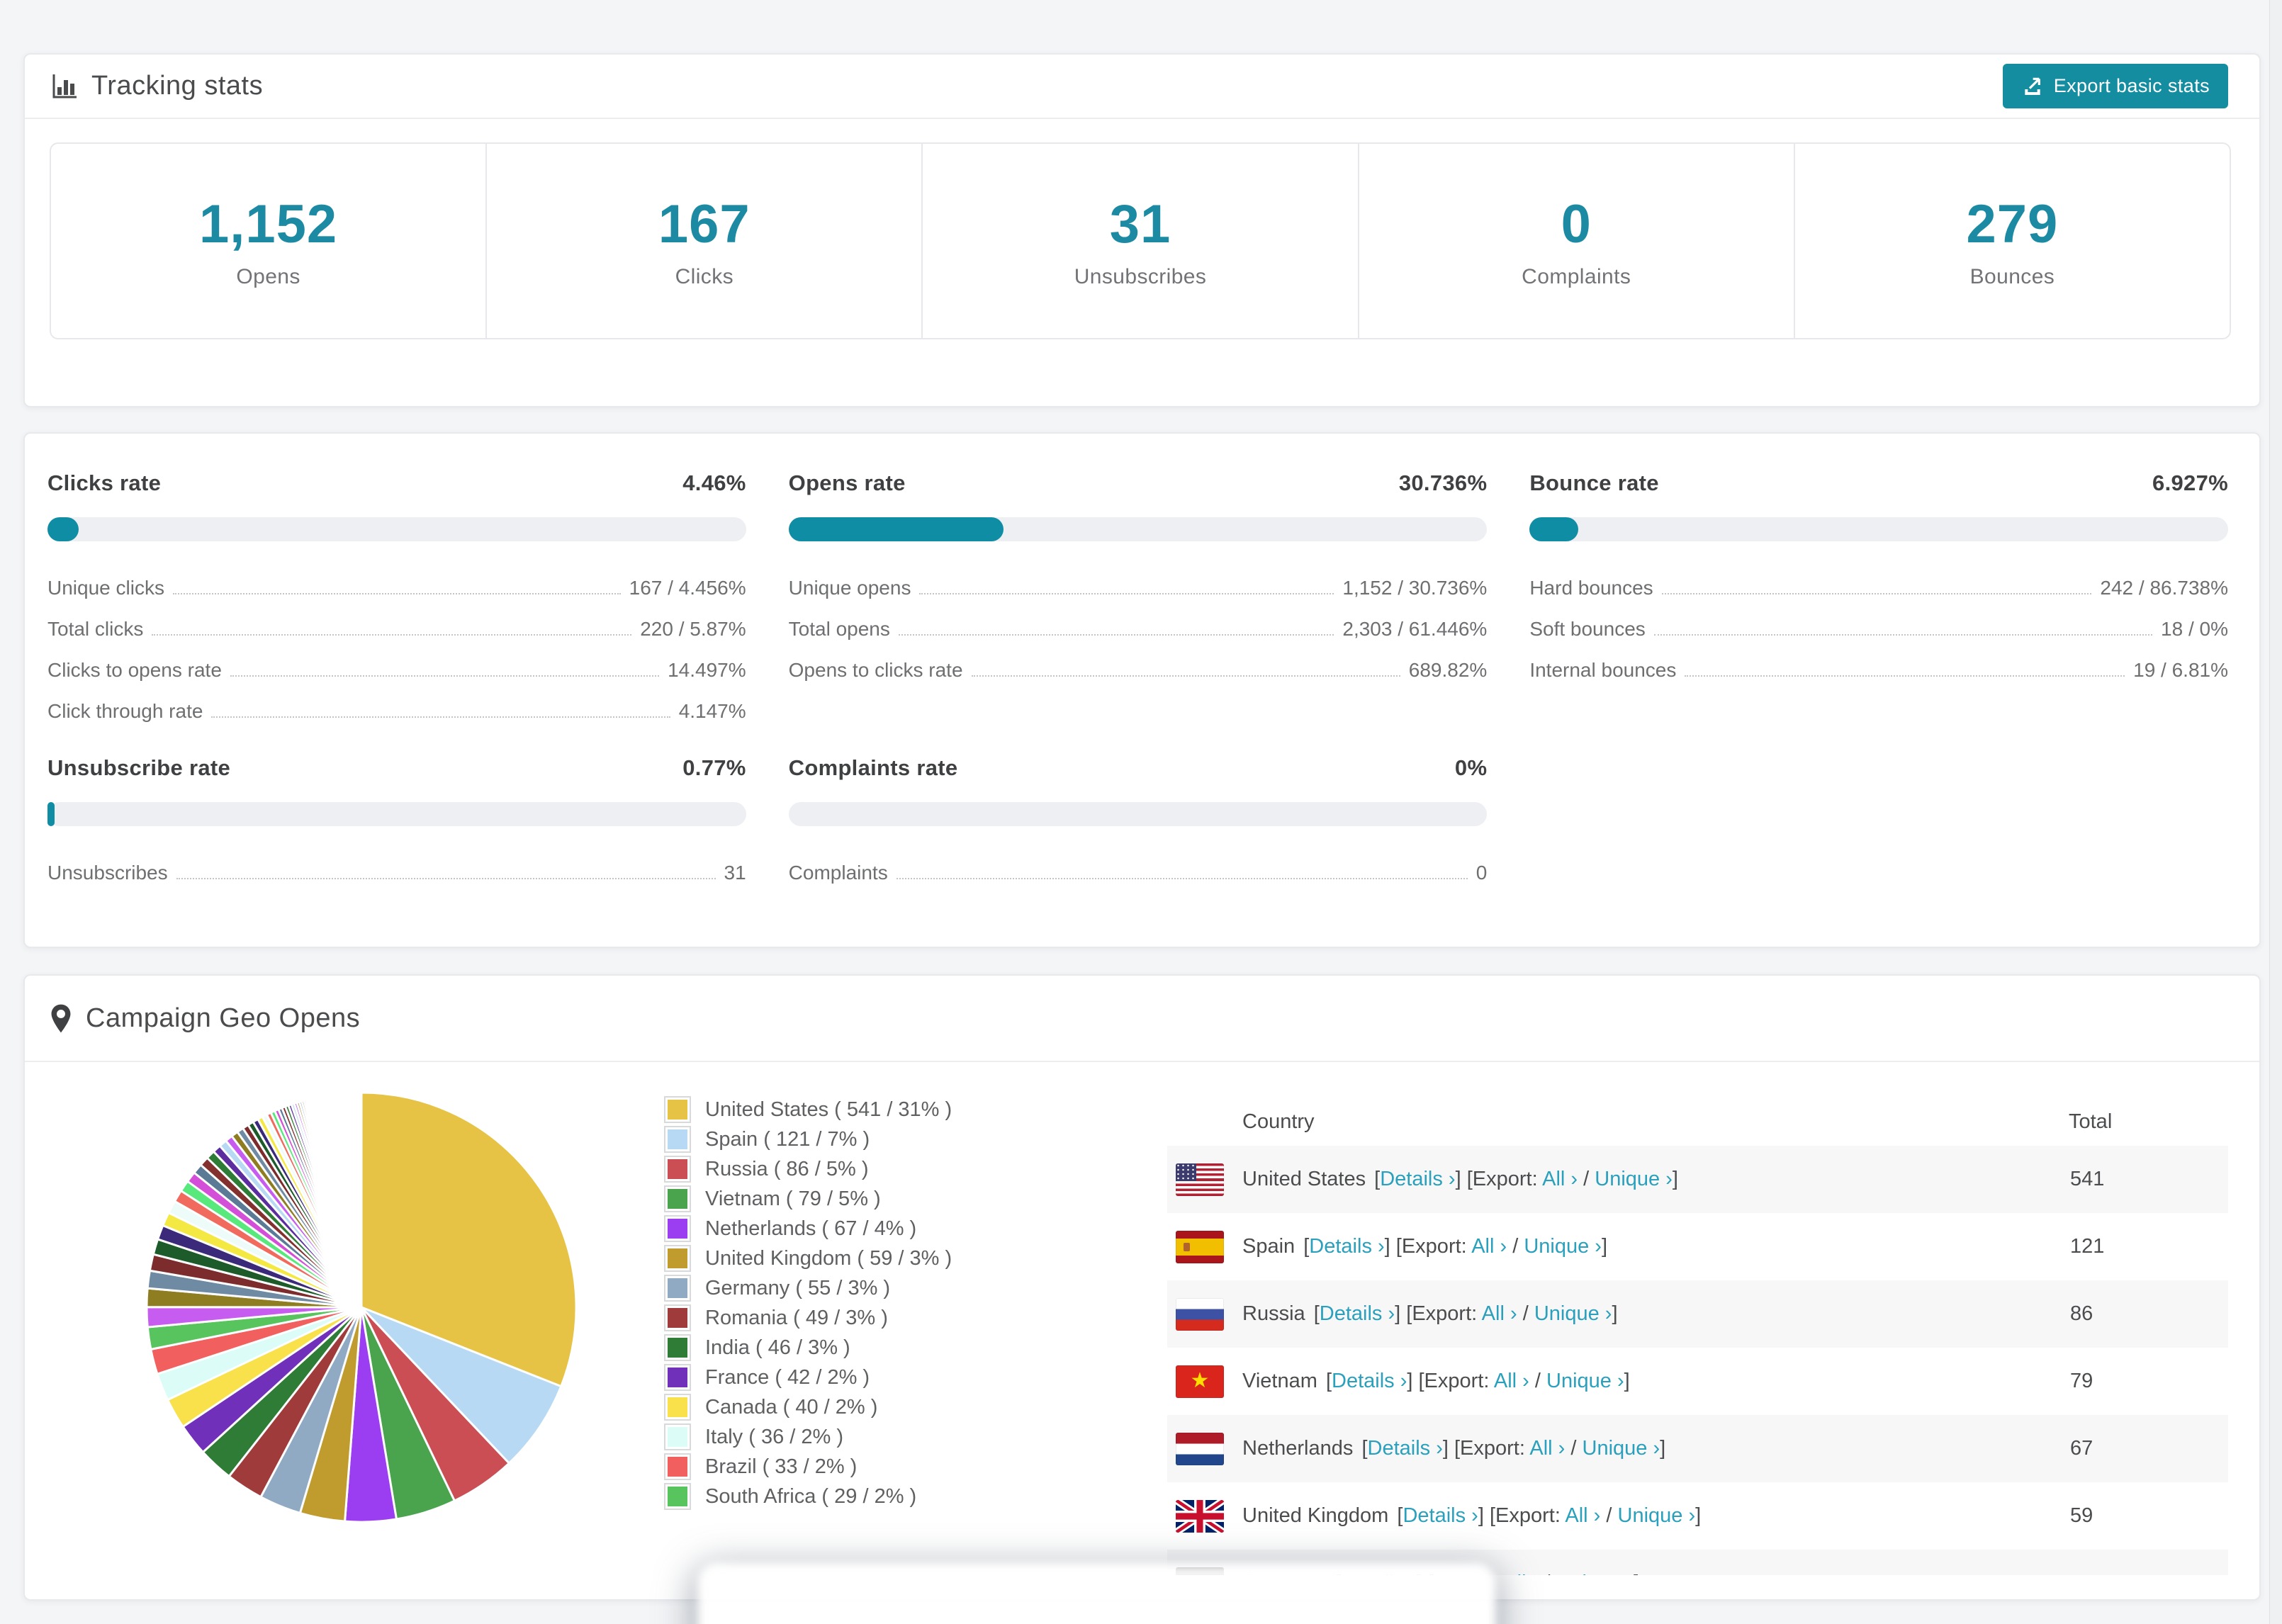 The image size is (2282, 1624). What do you see at coordinates (397, 529) in the screenshot?
I see `rate-progress-bar` at bounding box center [397, 529].